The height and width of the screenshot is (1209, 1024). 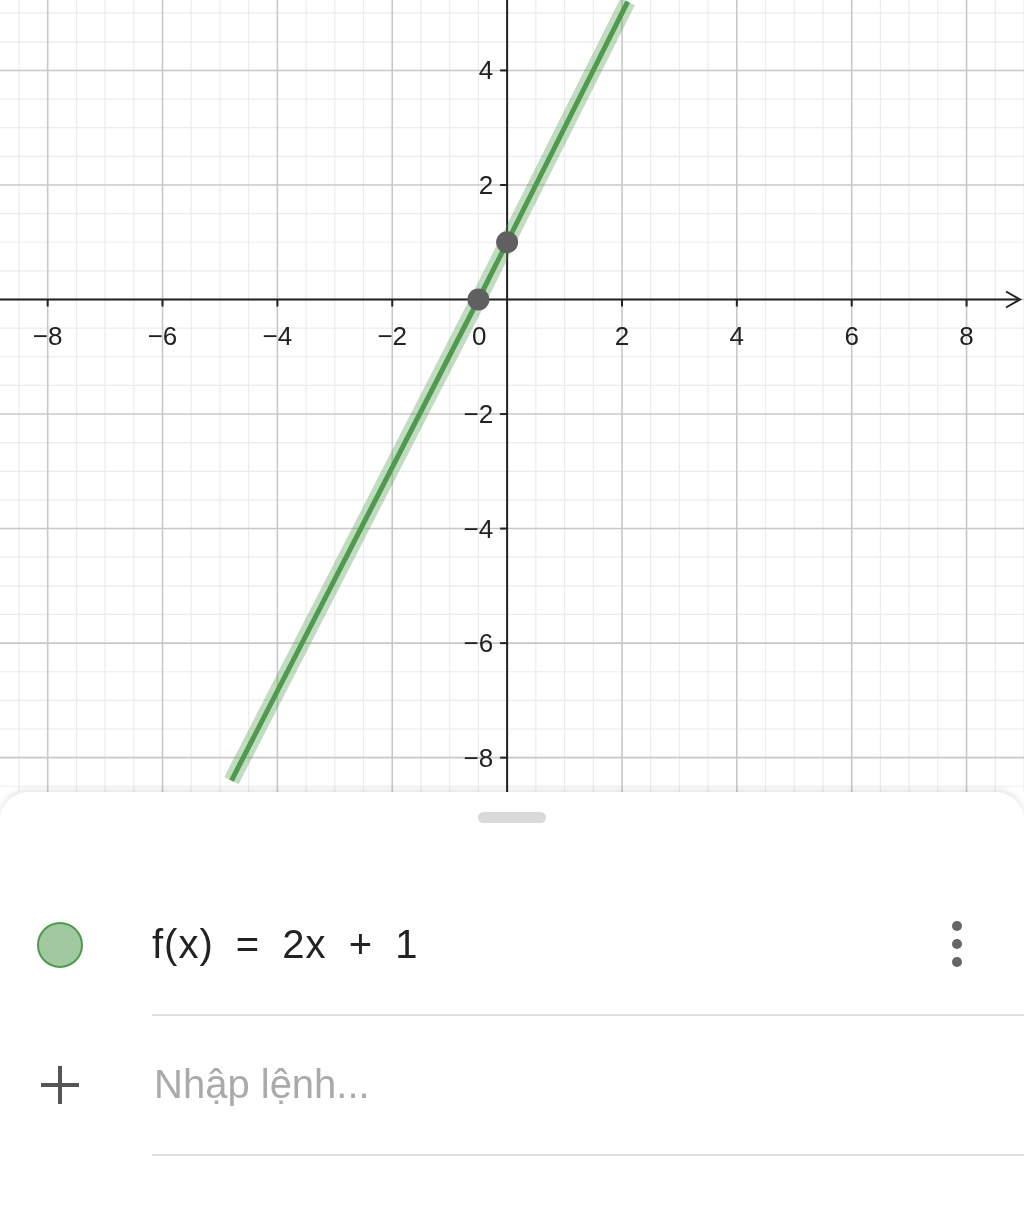 What do you see at coordinates (851, 335) in the screenshot?
I see `x-tick-label: 6` at bounding box center [851, 335].